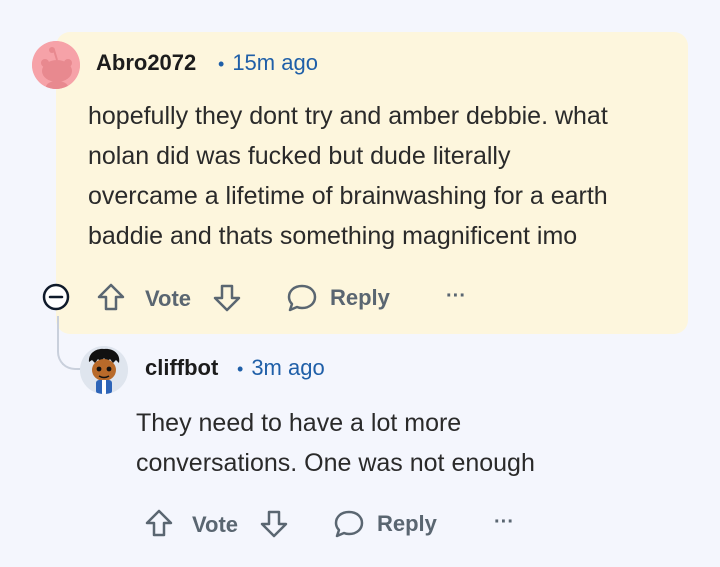  I want to click on comment-body-line: conversations. One was not enough, so click(335, 463).